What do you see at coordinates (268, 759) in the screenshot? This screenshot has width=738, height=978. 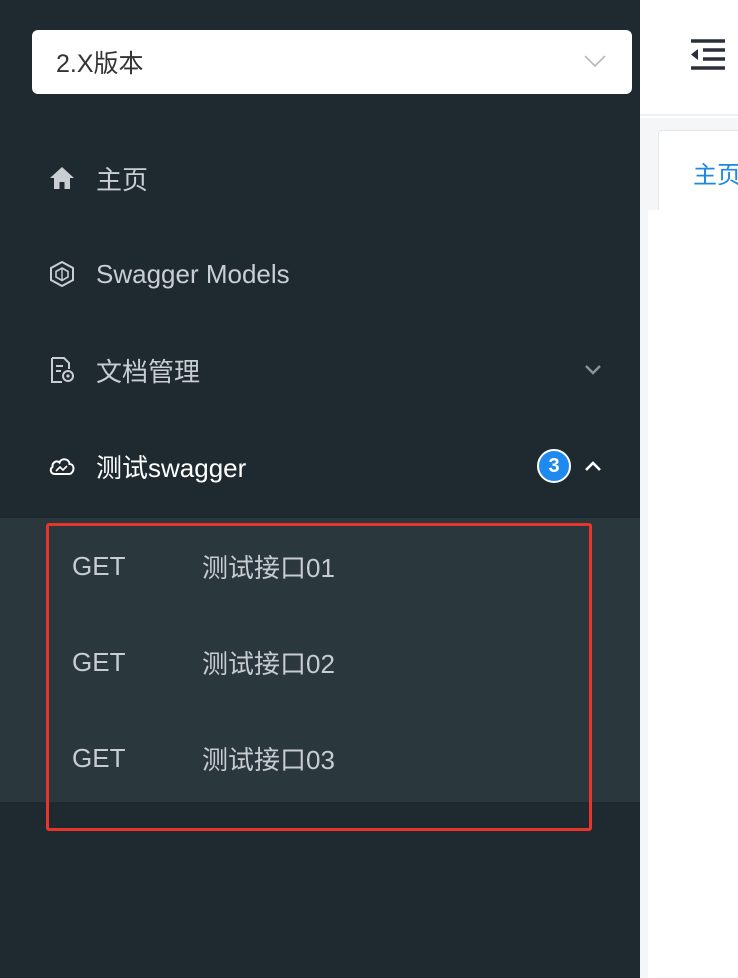 I see `api-name: 测试接口03` at bounding box center [268, 759].